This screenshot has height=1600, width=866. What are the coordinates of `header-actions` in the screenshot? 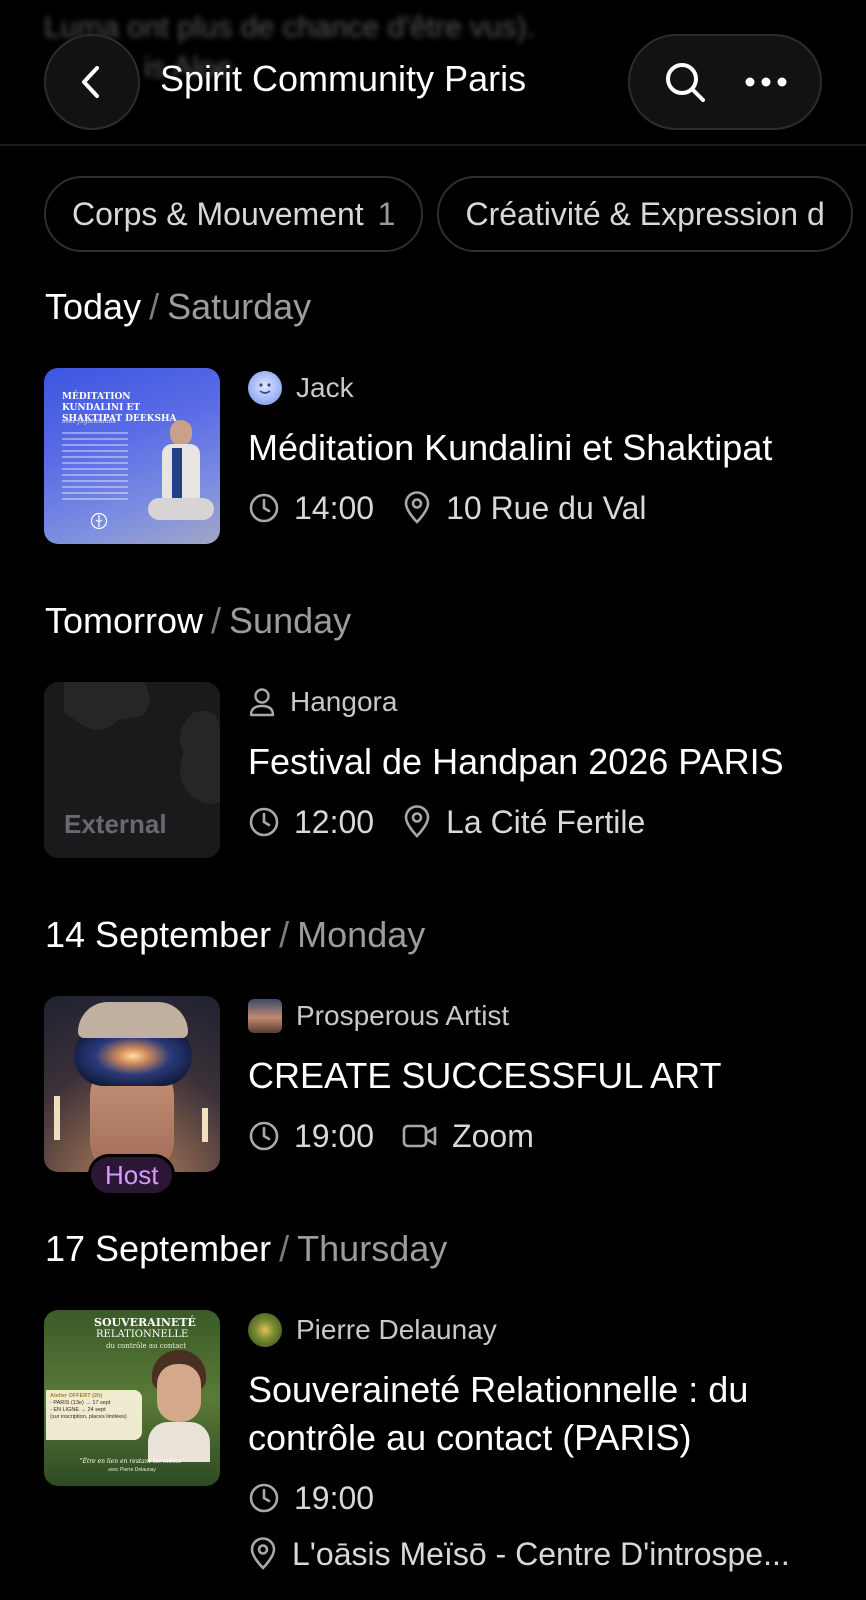 It's located at (725, 82).